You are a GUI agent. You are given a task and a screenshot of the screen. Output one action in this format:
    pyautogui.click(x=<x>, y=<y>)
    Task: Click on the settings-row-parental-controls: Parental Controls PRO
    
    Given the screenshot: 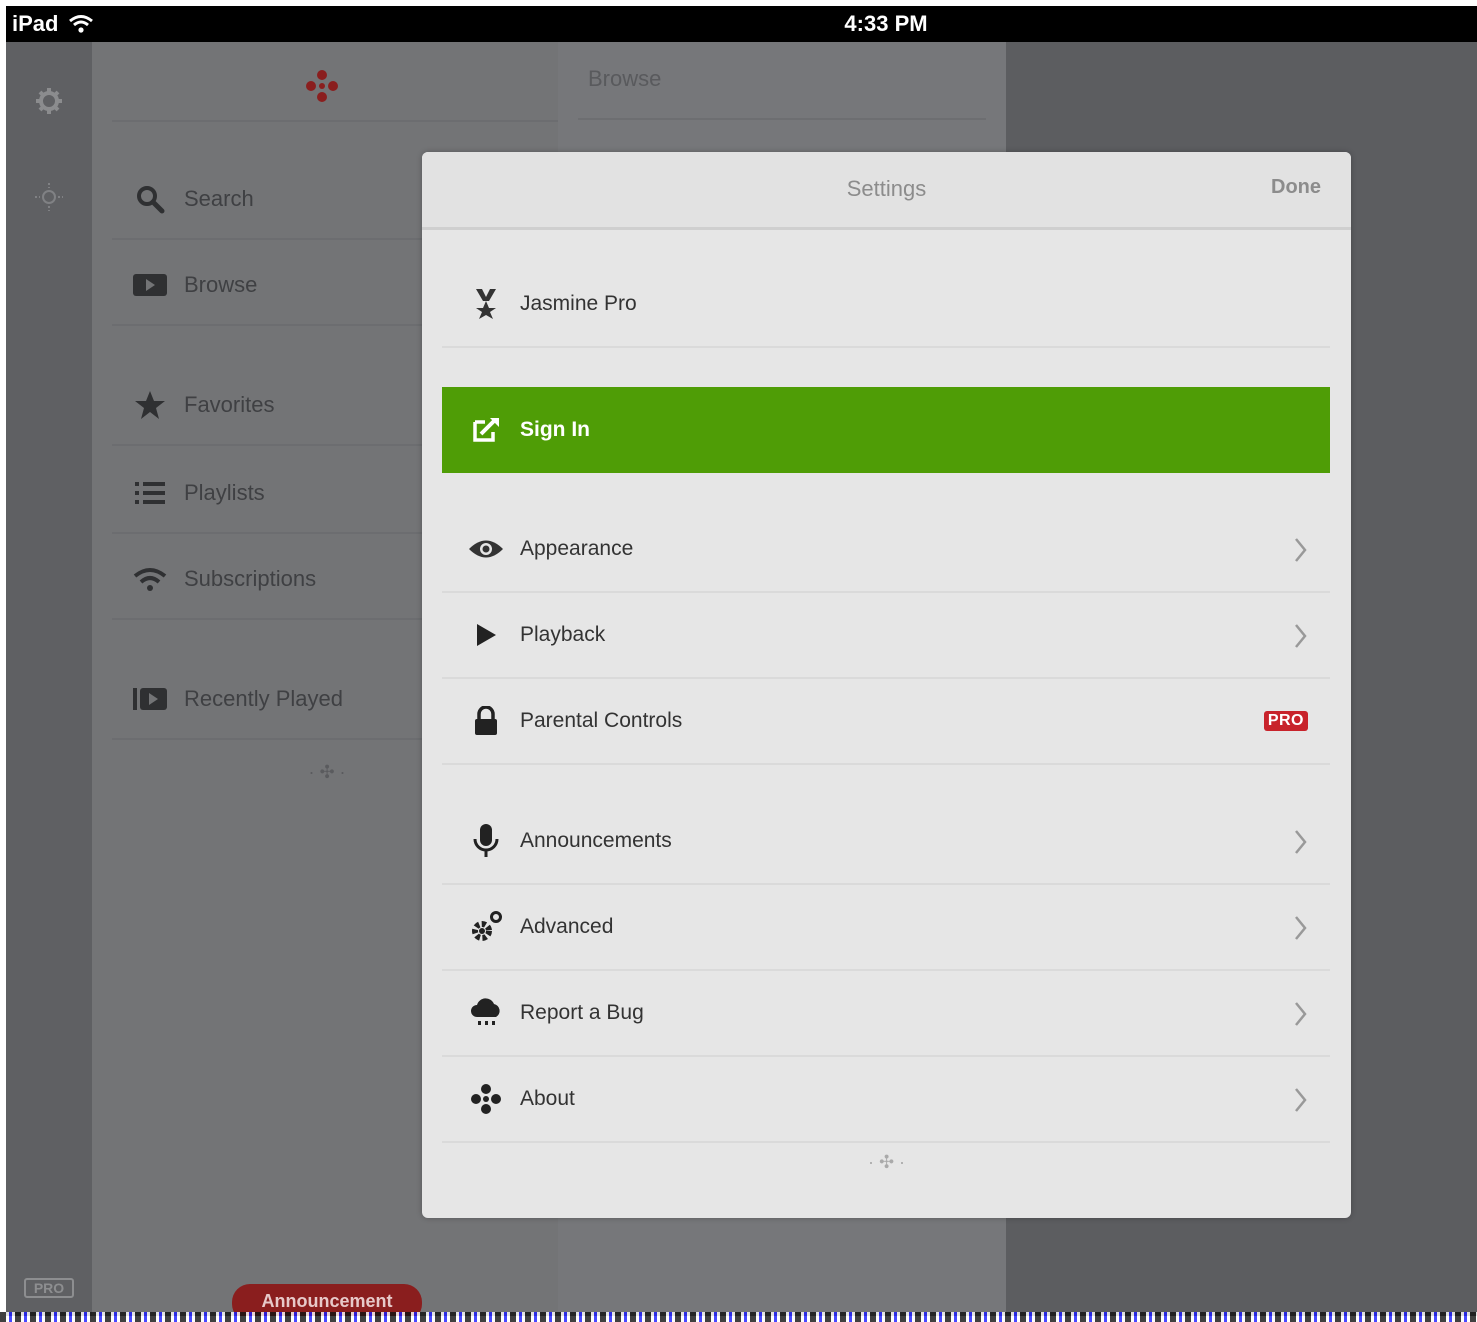 What is the action you would take?
    pyautogui.click(x=886, y=722)
    